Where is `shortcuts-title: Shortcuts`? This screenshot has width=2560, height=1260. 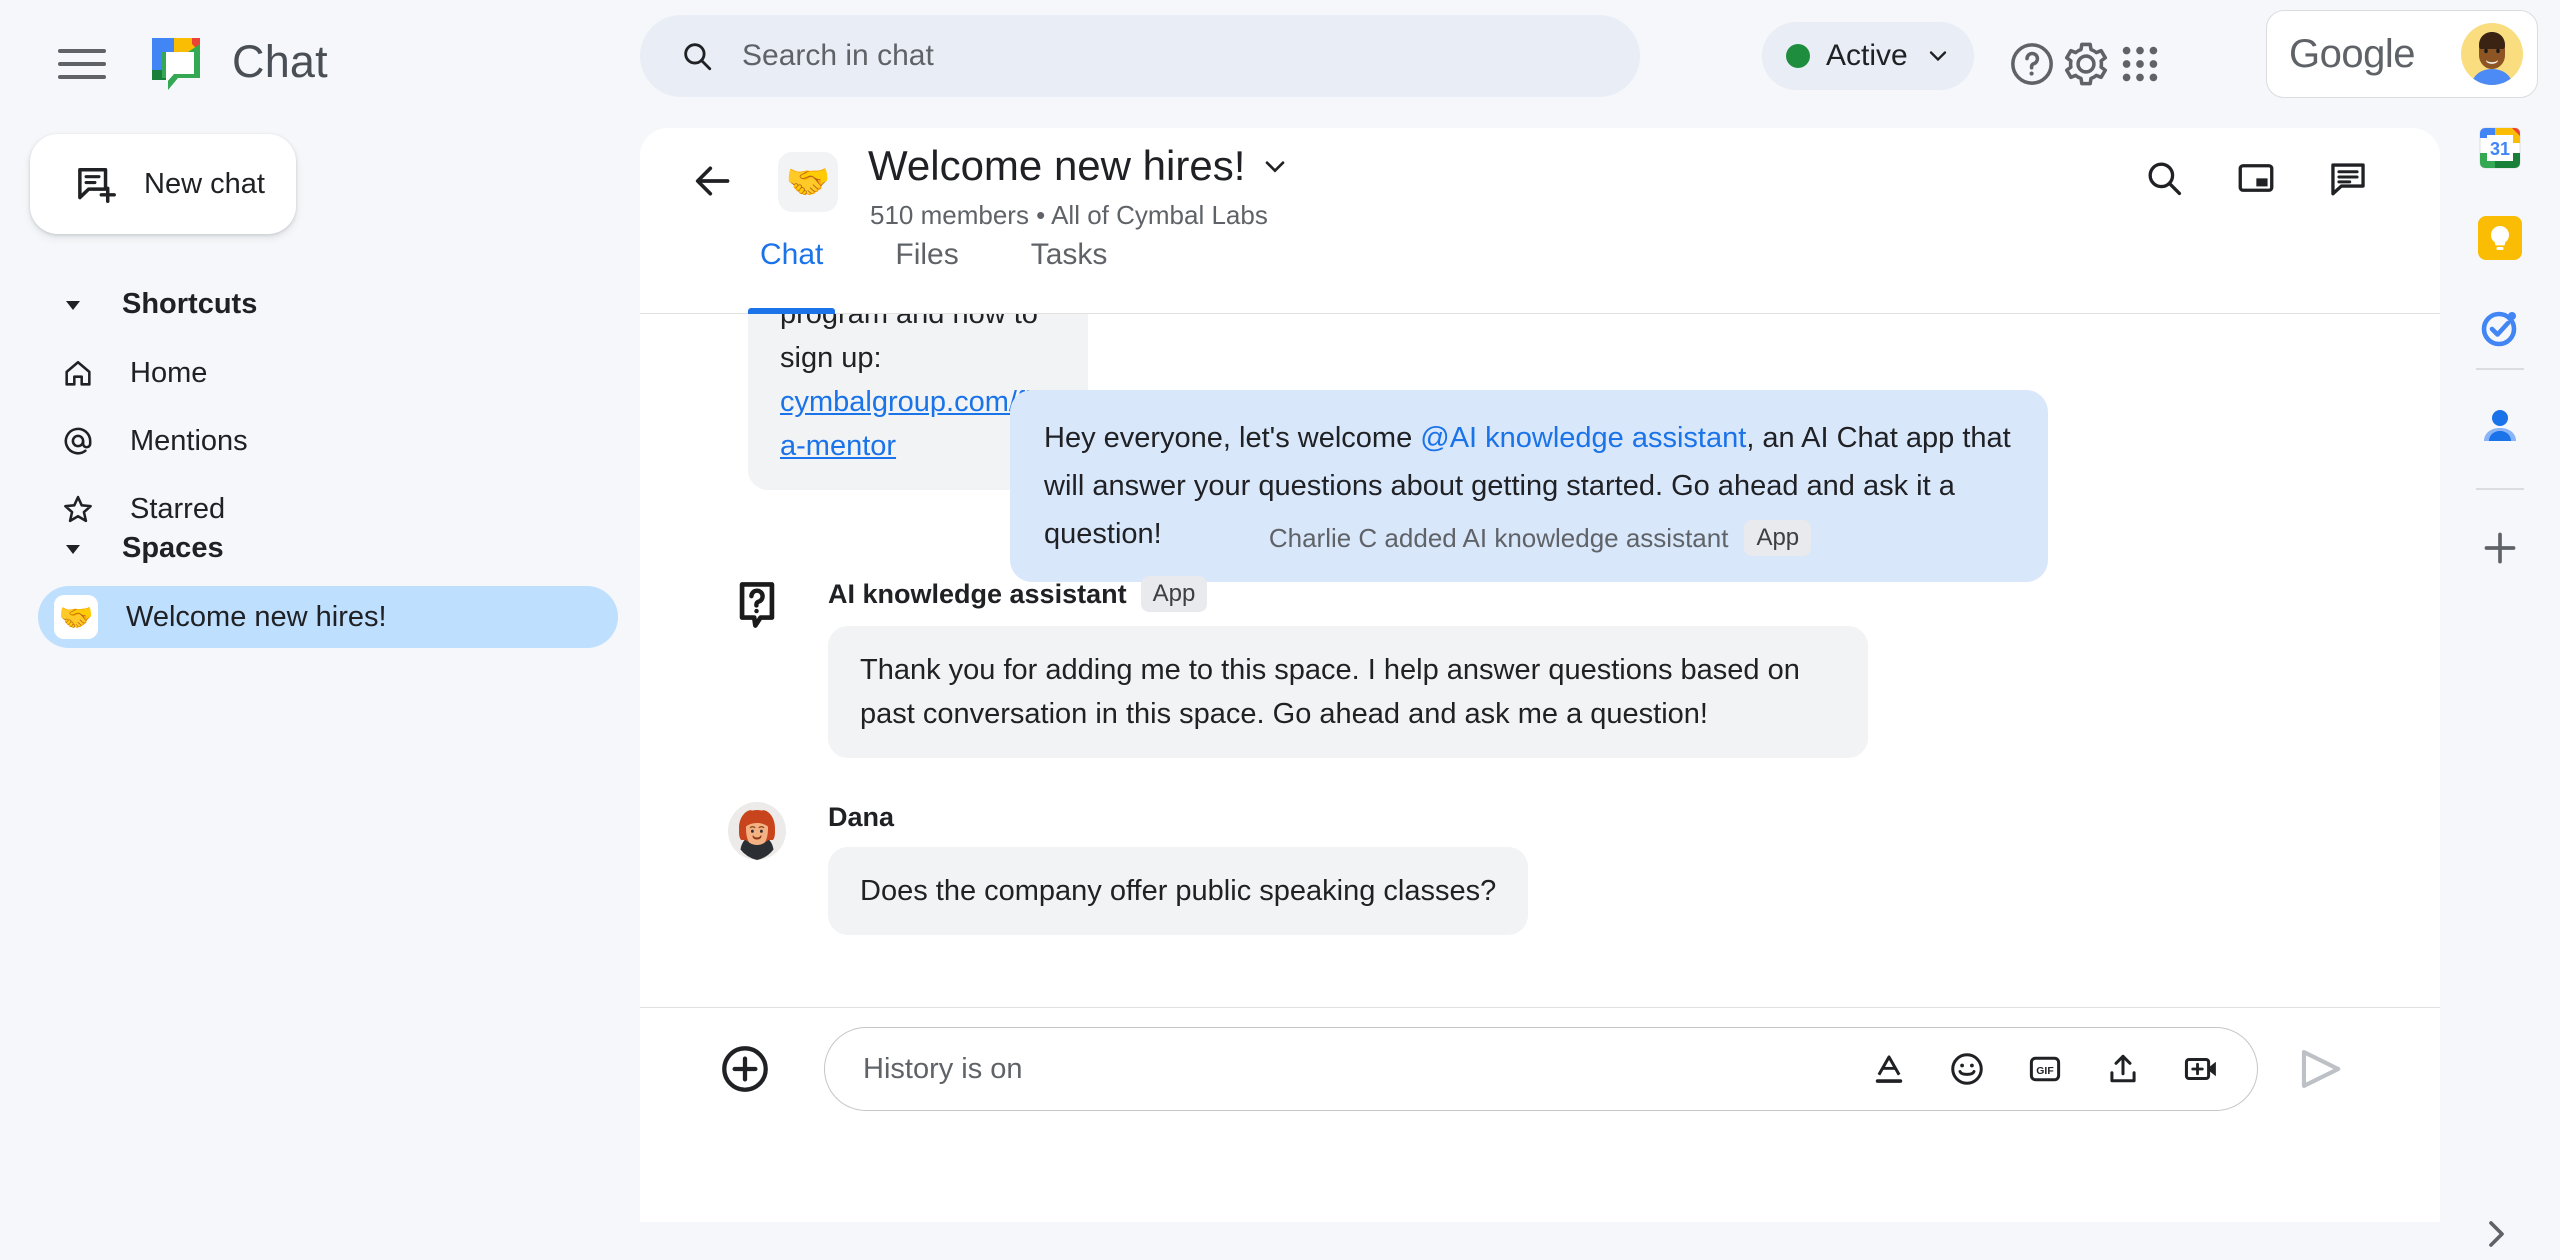 shortcuts-title: Shortcuts is located at coordinates (190, 304).